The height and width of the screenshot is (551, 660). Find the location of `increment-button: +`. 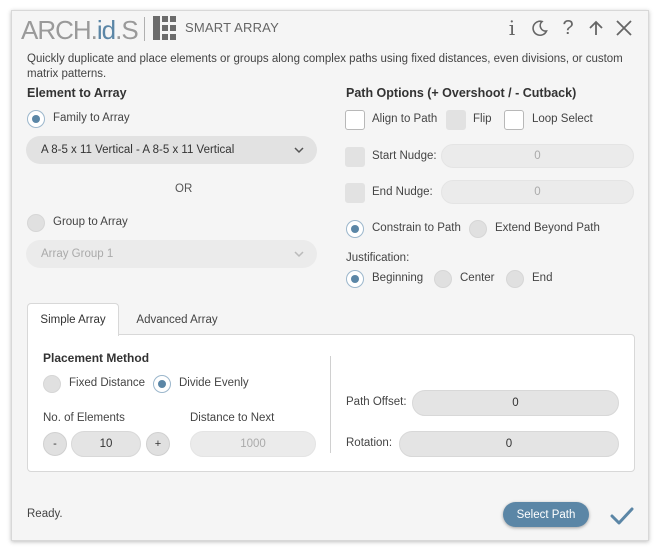

increment-button: + is located at coordinates (158, 444).